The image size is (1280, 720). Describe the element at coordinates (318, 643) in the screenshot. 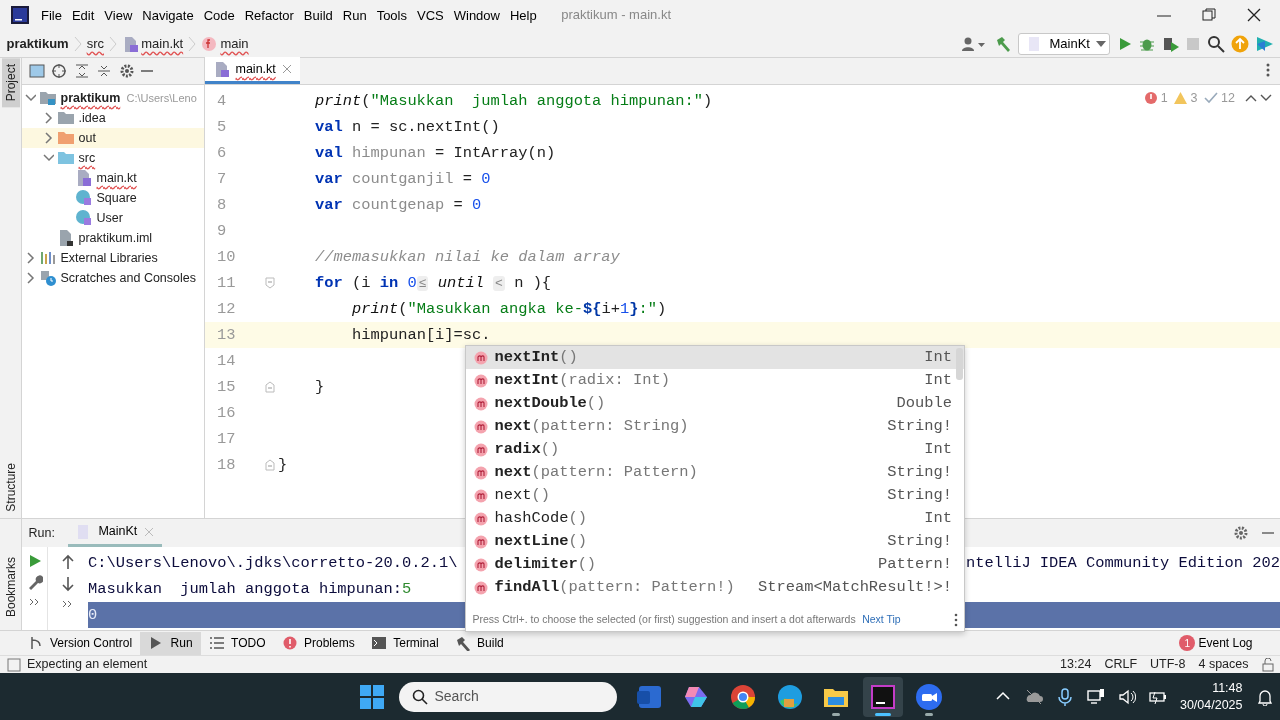

I see `tool-window-button: Problems` at that location.